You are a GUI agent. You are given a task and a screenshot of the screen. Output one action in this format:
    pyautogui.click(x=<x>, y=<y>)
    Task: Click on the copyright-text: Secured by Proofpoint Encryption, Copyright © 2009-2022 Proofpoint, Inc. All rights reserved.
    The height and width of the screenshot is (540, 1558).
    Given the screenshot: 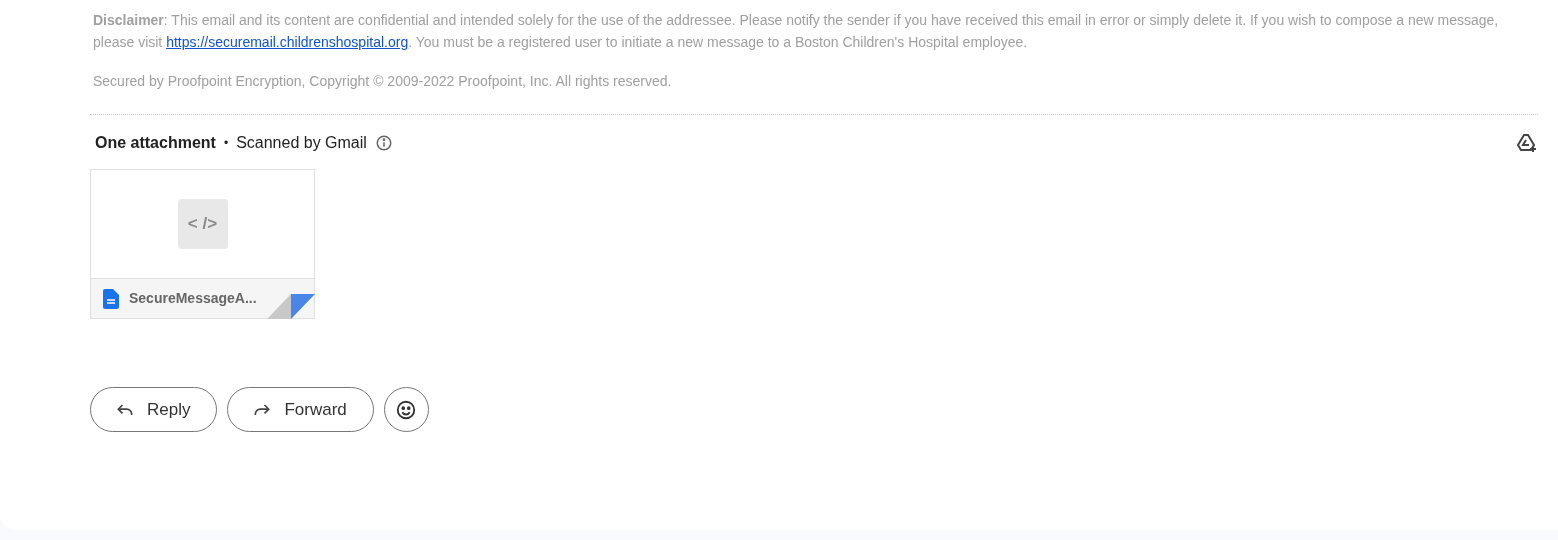 What is the action you would take?
    pyautogui.click(x=383, y=81)
    